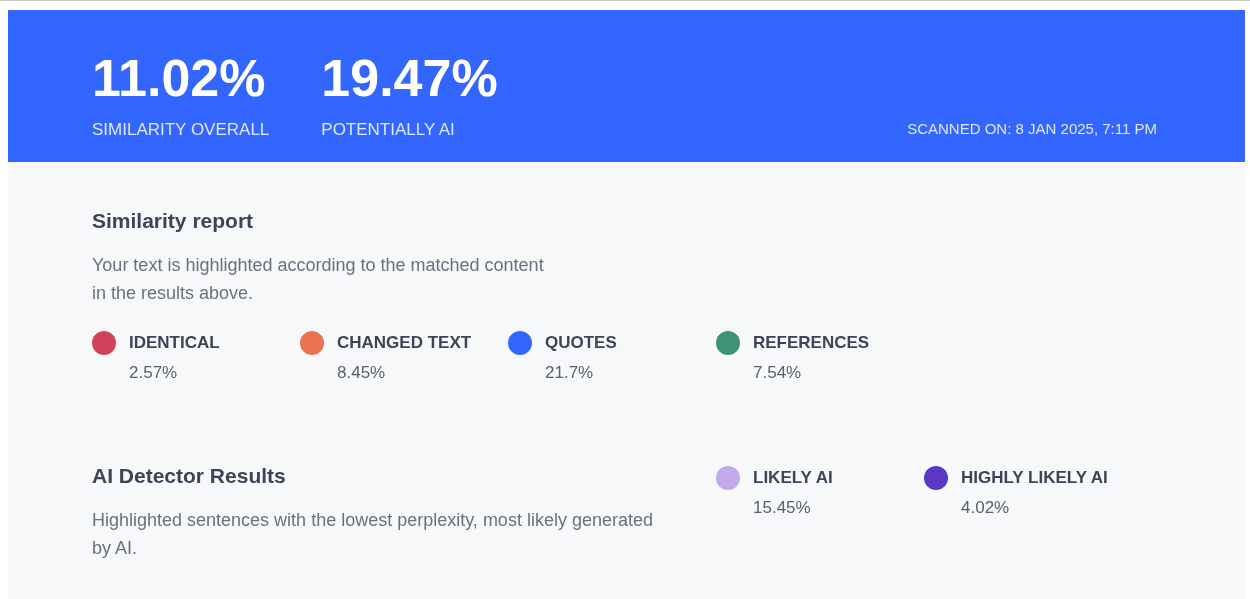 The width and height of the screenshot is (1250, 599). What do you see at coordinates (154, 373) in the screenshot?
I see `legend-value: 2.57%` at bounding box center [154, 373].